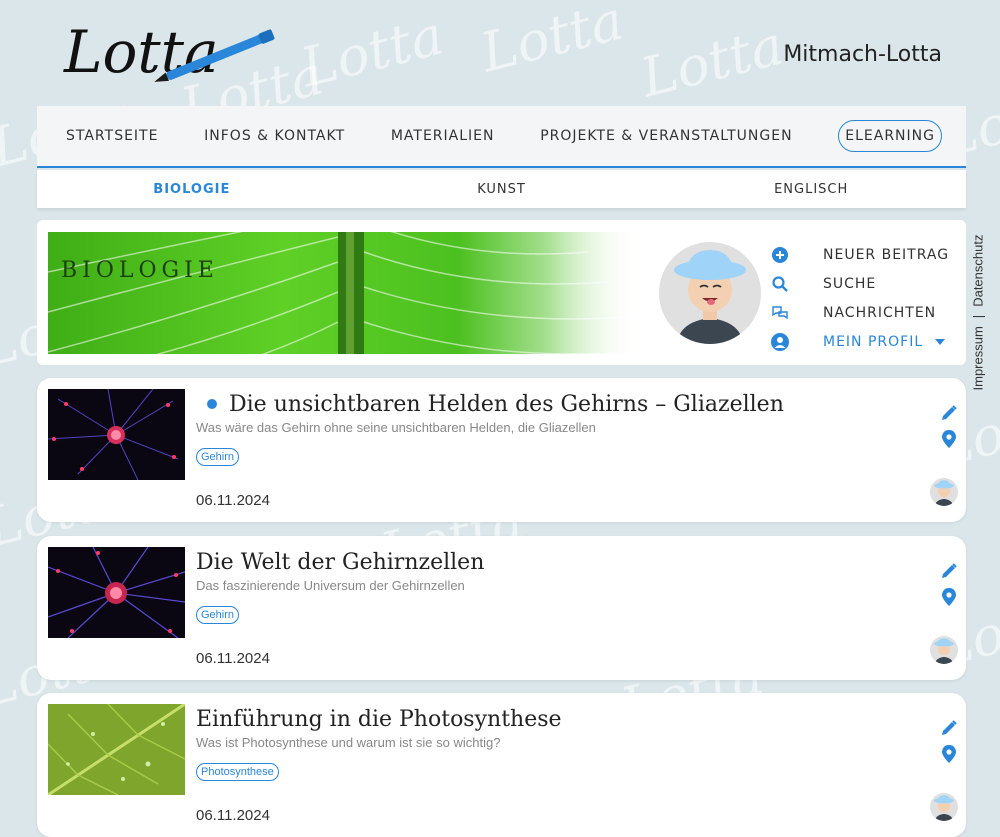 The height and width of the screenshot is (837, 1000). I want to click on svg-text: Lotta, so click(141, 52).